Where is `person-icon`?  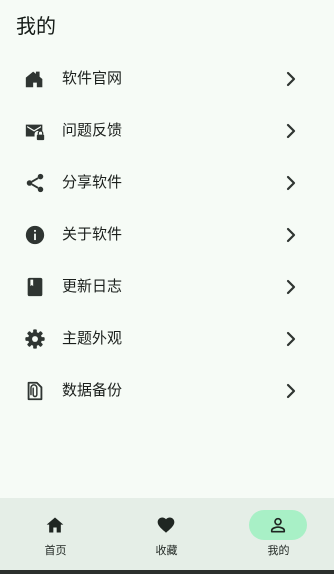
person-icon is located at coordinates (278, 525).